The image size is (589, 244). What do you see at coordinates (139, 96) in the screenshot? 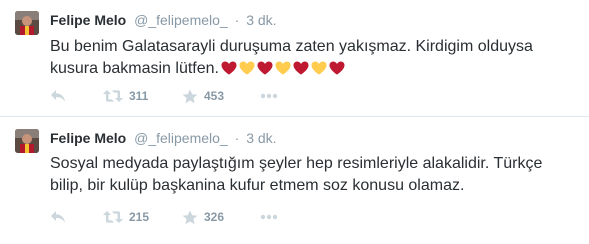
I see `retweet-count: 311` at bounding box center [139, 96].